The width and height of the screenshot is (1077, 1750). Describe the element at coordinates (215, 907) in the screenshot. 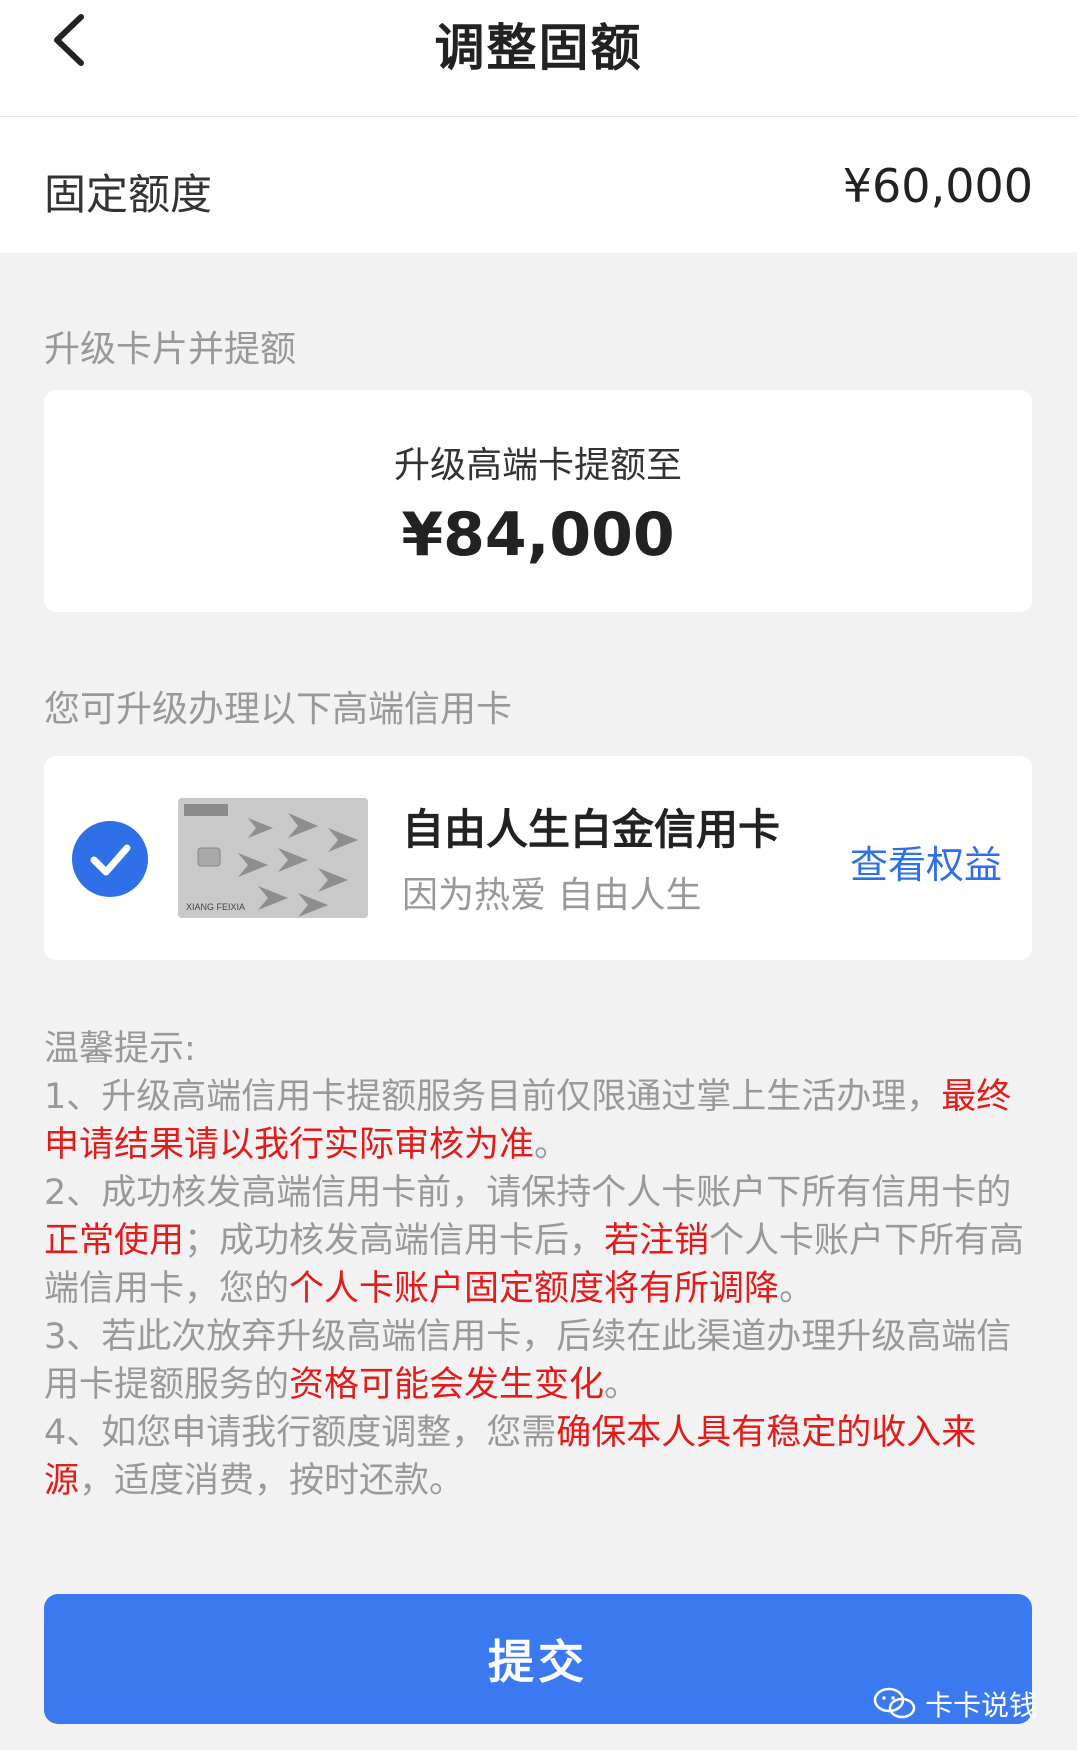

I see `card-thumb-text: XIANG FEIXIA` at that location.